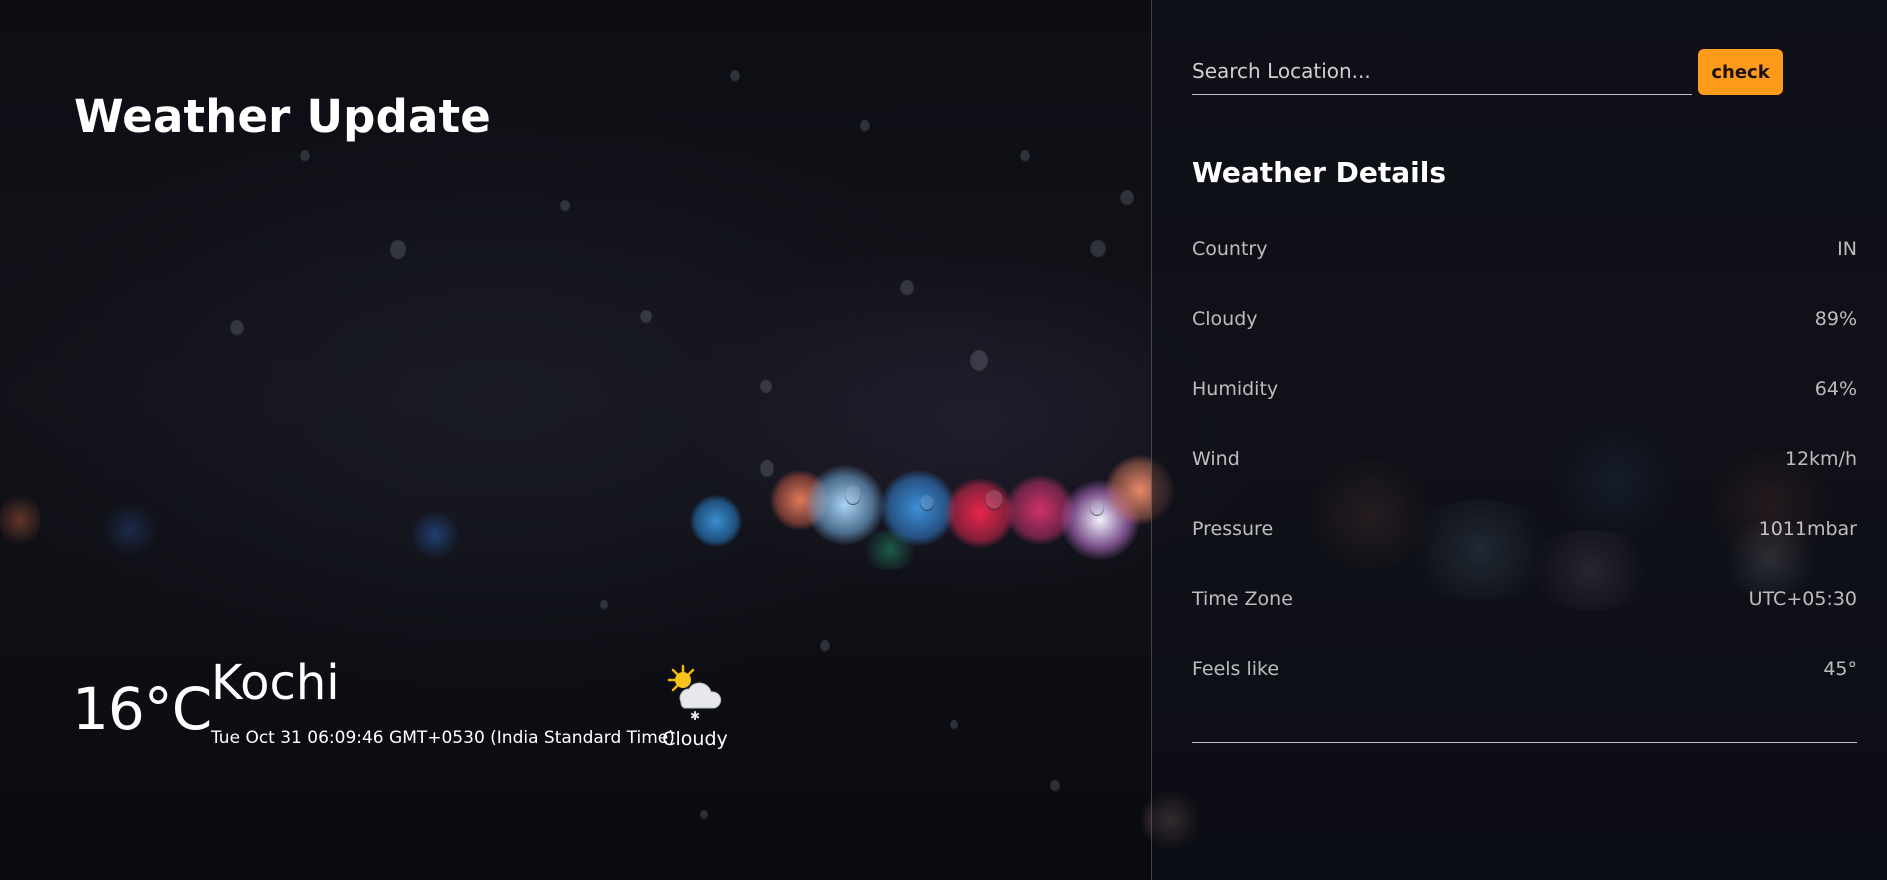  What do you see at coordinates (1840, 669) in the screenshot?
I see `detail-value: 45°` at bounding box center [1840, 669].